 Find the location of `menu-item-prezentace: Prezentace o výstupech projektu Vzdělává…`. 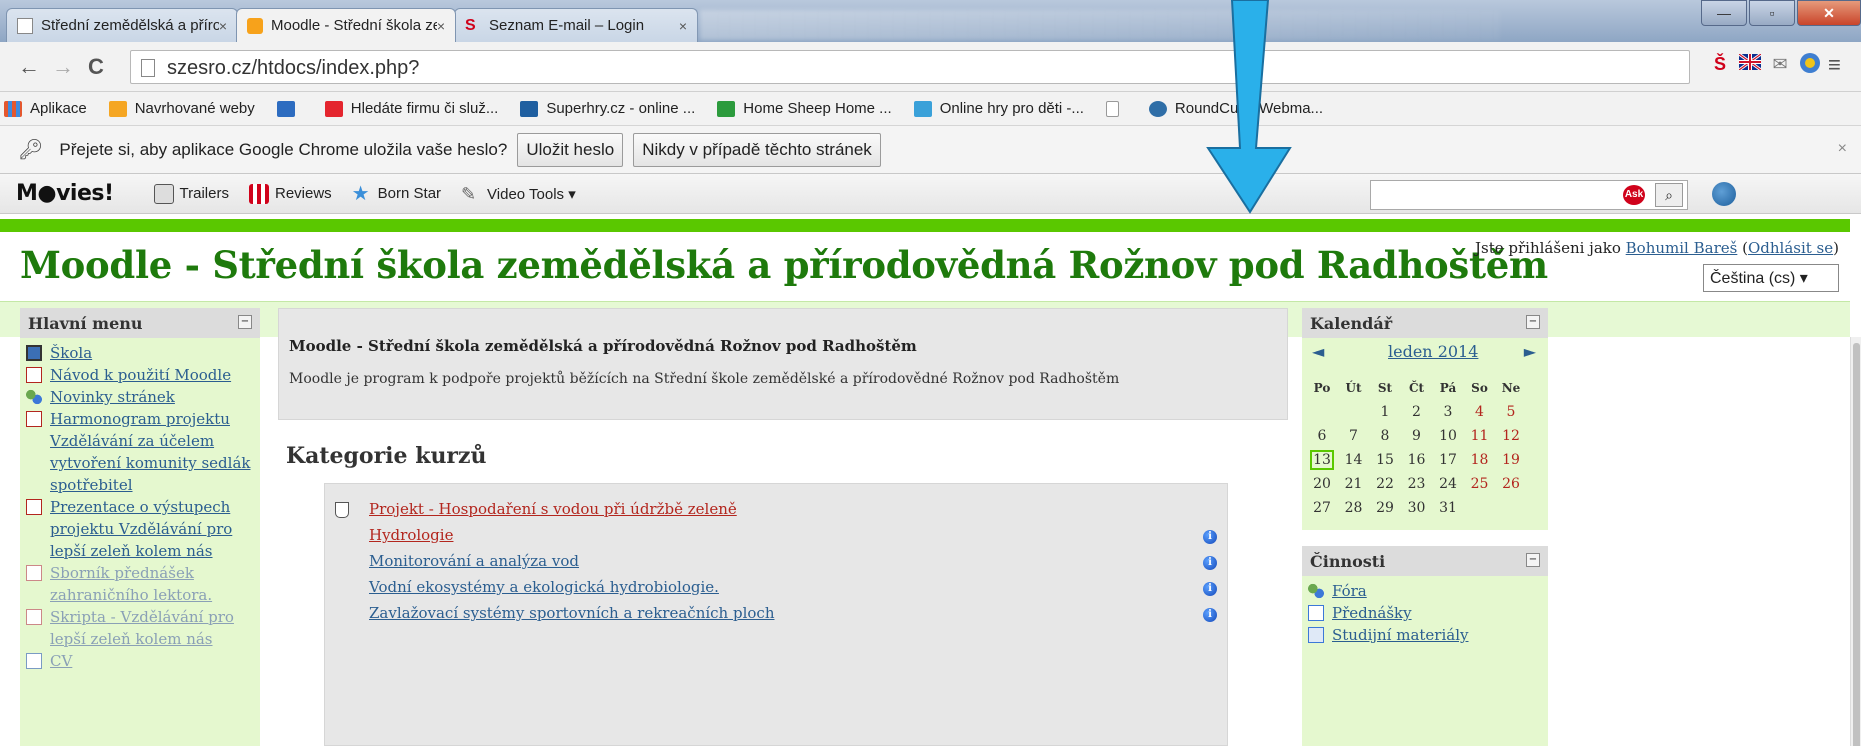

menu-item-prezentace: Prezentace o výstupech projektu Vzdělává… is located at coordinates (140, 529).